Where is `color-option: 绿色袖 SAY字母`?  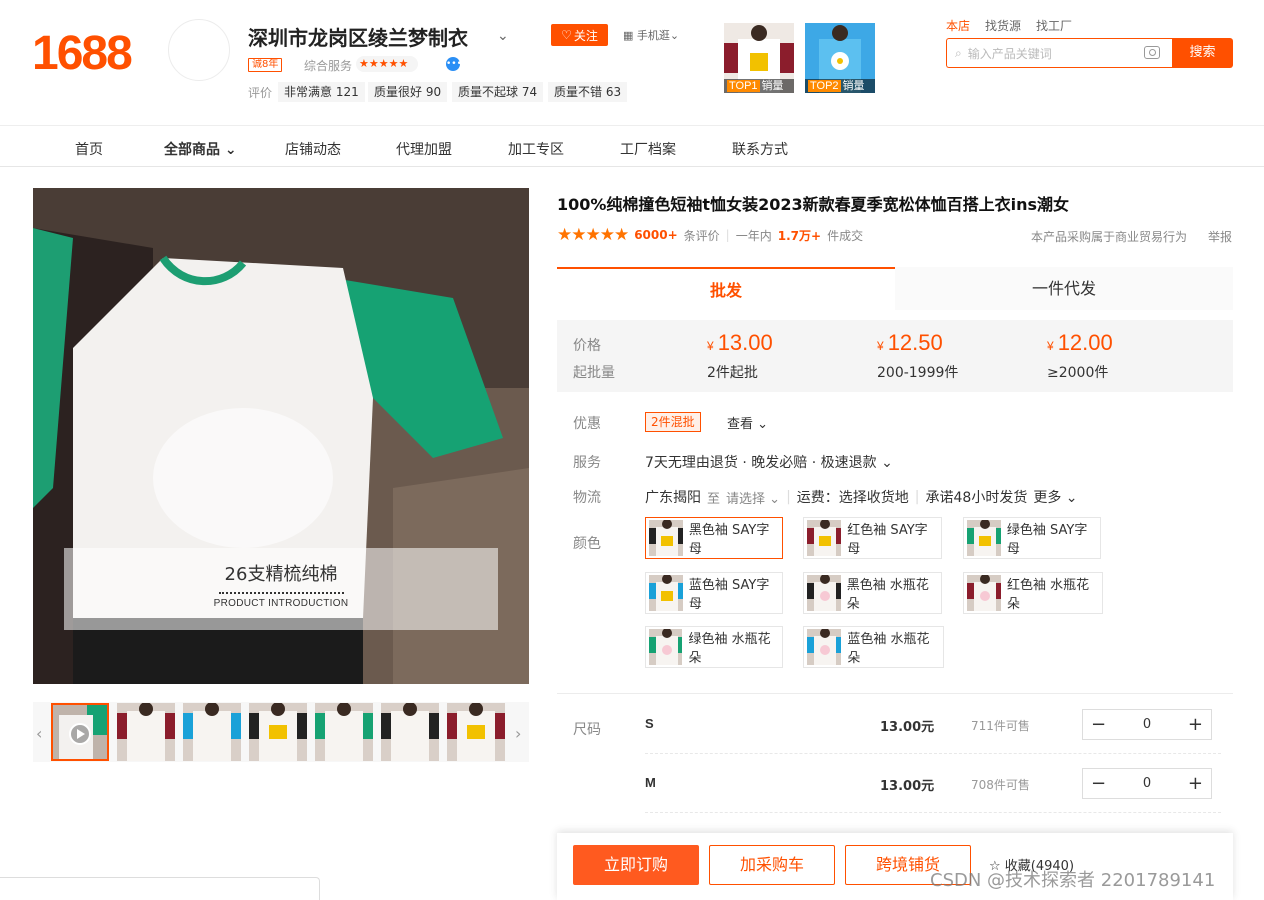 color-option: 绿色袖 SAY字母 is located at coordinates (1032, 538).